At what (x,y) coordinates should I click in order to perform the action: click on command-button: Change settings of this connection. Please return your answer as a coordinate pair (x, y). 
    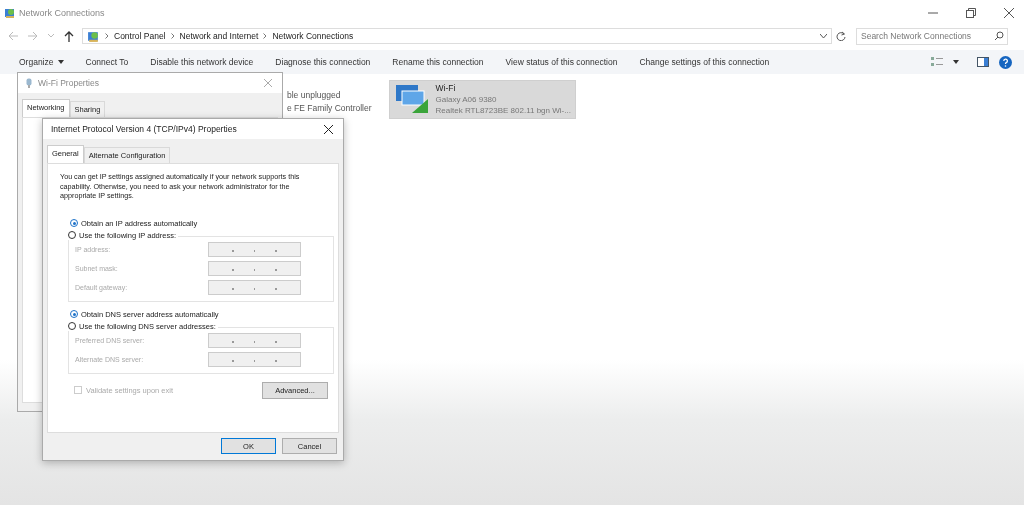
    Looking at the image, I should click on (704, 62).